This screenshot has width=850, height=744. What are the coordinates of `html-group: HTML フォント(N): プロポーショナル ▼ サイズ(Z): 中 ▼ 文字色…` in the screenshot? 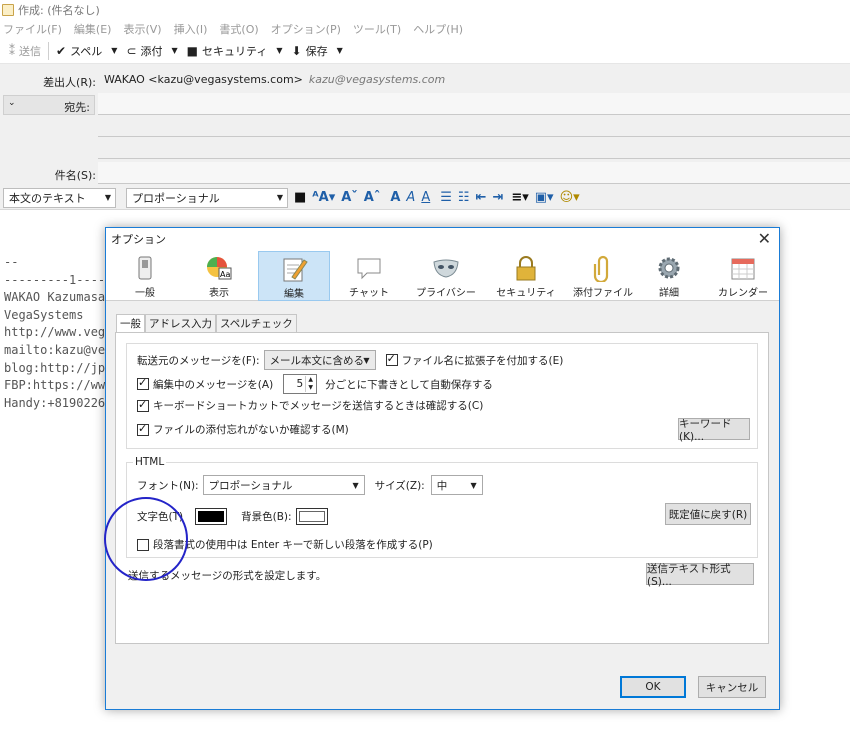 It's located at (442, 507).